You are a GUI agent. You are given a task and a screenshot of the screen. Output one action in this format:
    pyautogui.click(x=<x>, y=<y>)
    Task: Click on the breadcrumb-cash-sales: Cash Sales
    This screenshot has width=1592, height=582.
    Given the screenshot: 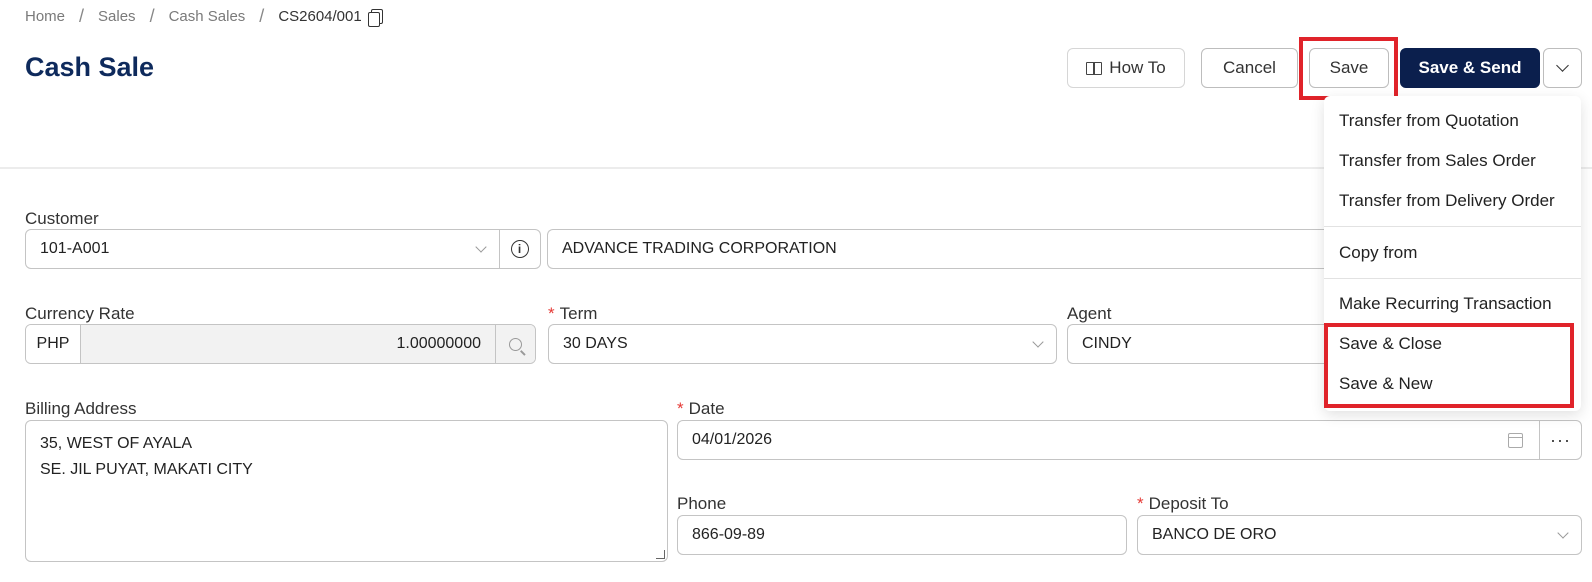 What is the action you would take?
    pyautogui.click(x=207, y=16)
    